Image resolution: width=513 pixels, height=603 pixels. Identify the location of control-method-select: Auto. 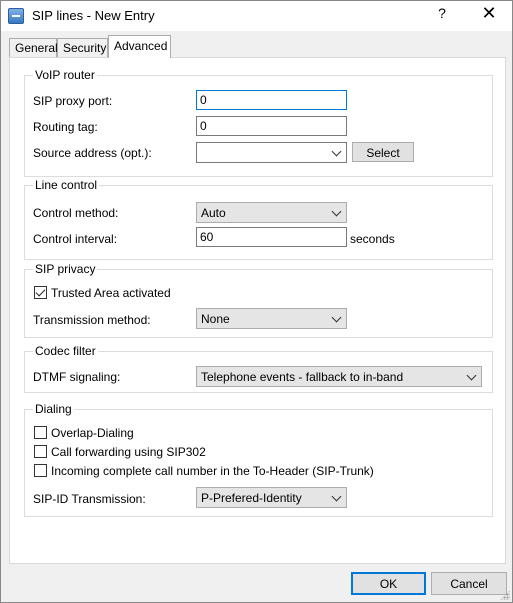
(271, 212).